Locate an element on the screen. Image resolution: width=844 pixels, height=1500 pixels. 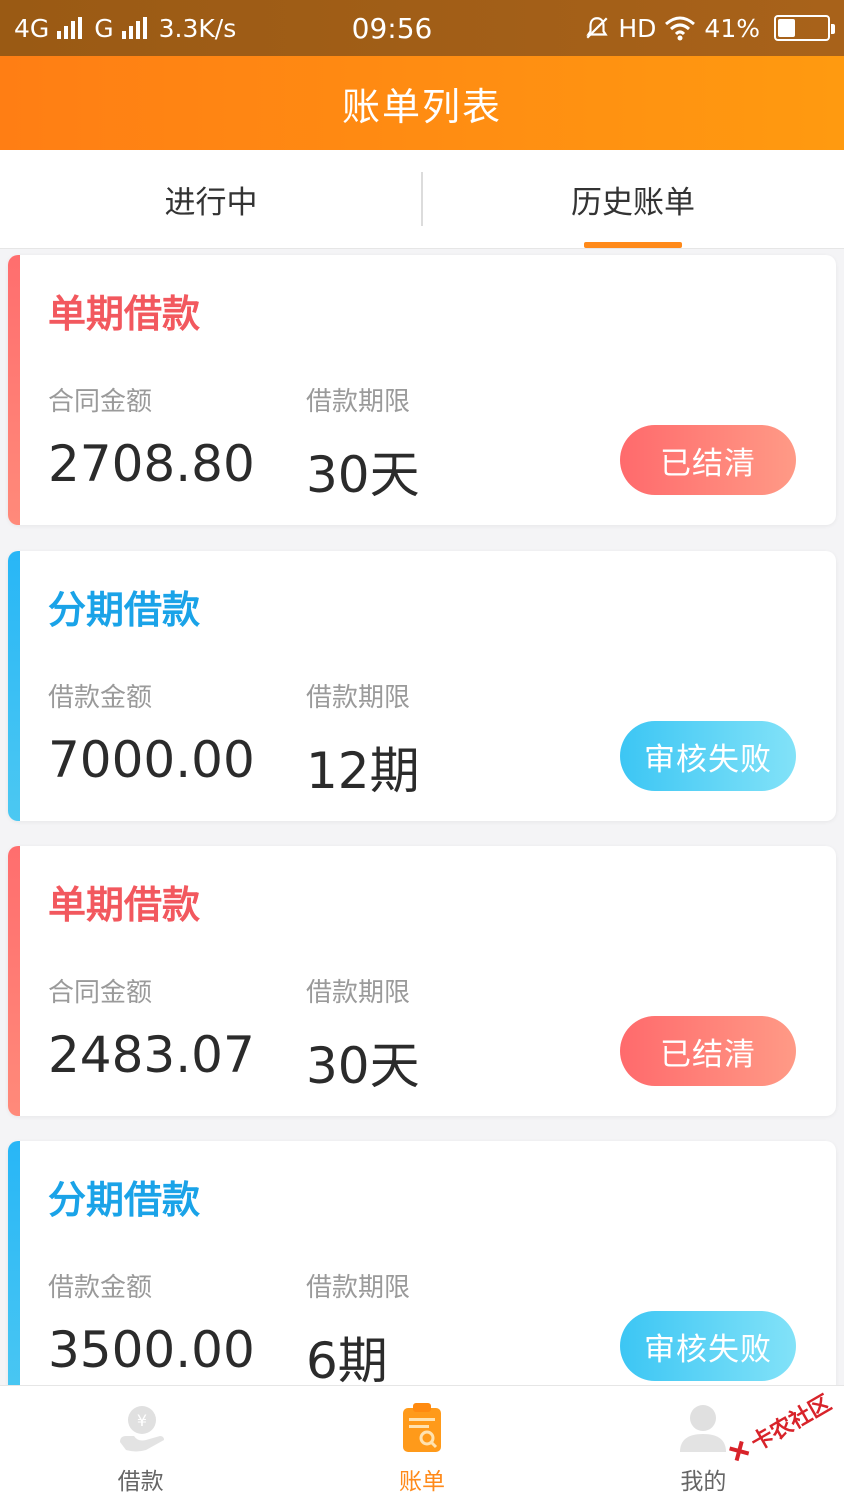
nav-item-loan: ¥ 借款 is located at coordinates (140, 1443).